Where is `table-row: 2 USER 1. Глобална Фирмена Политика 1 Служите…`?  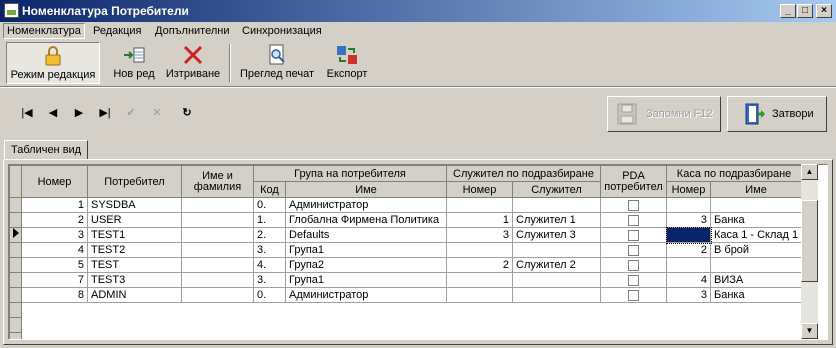
table-row: 2 USER 1. Глобална Фирмена Политика 1 Служите… is located at coordinates (406, 220).